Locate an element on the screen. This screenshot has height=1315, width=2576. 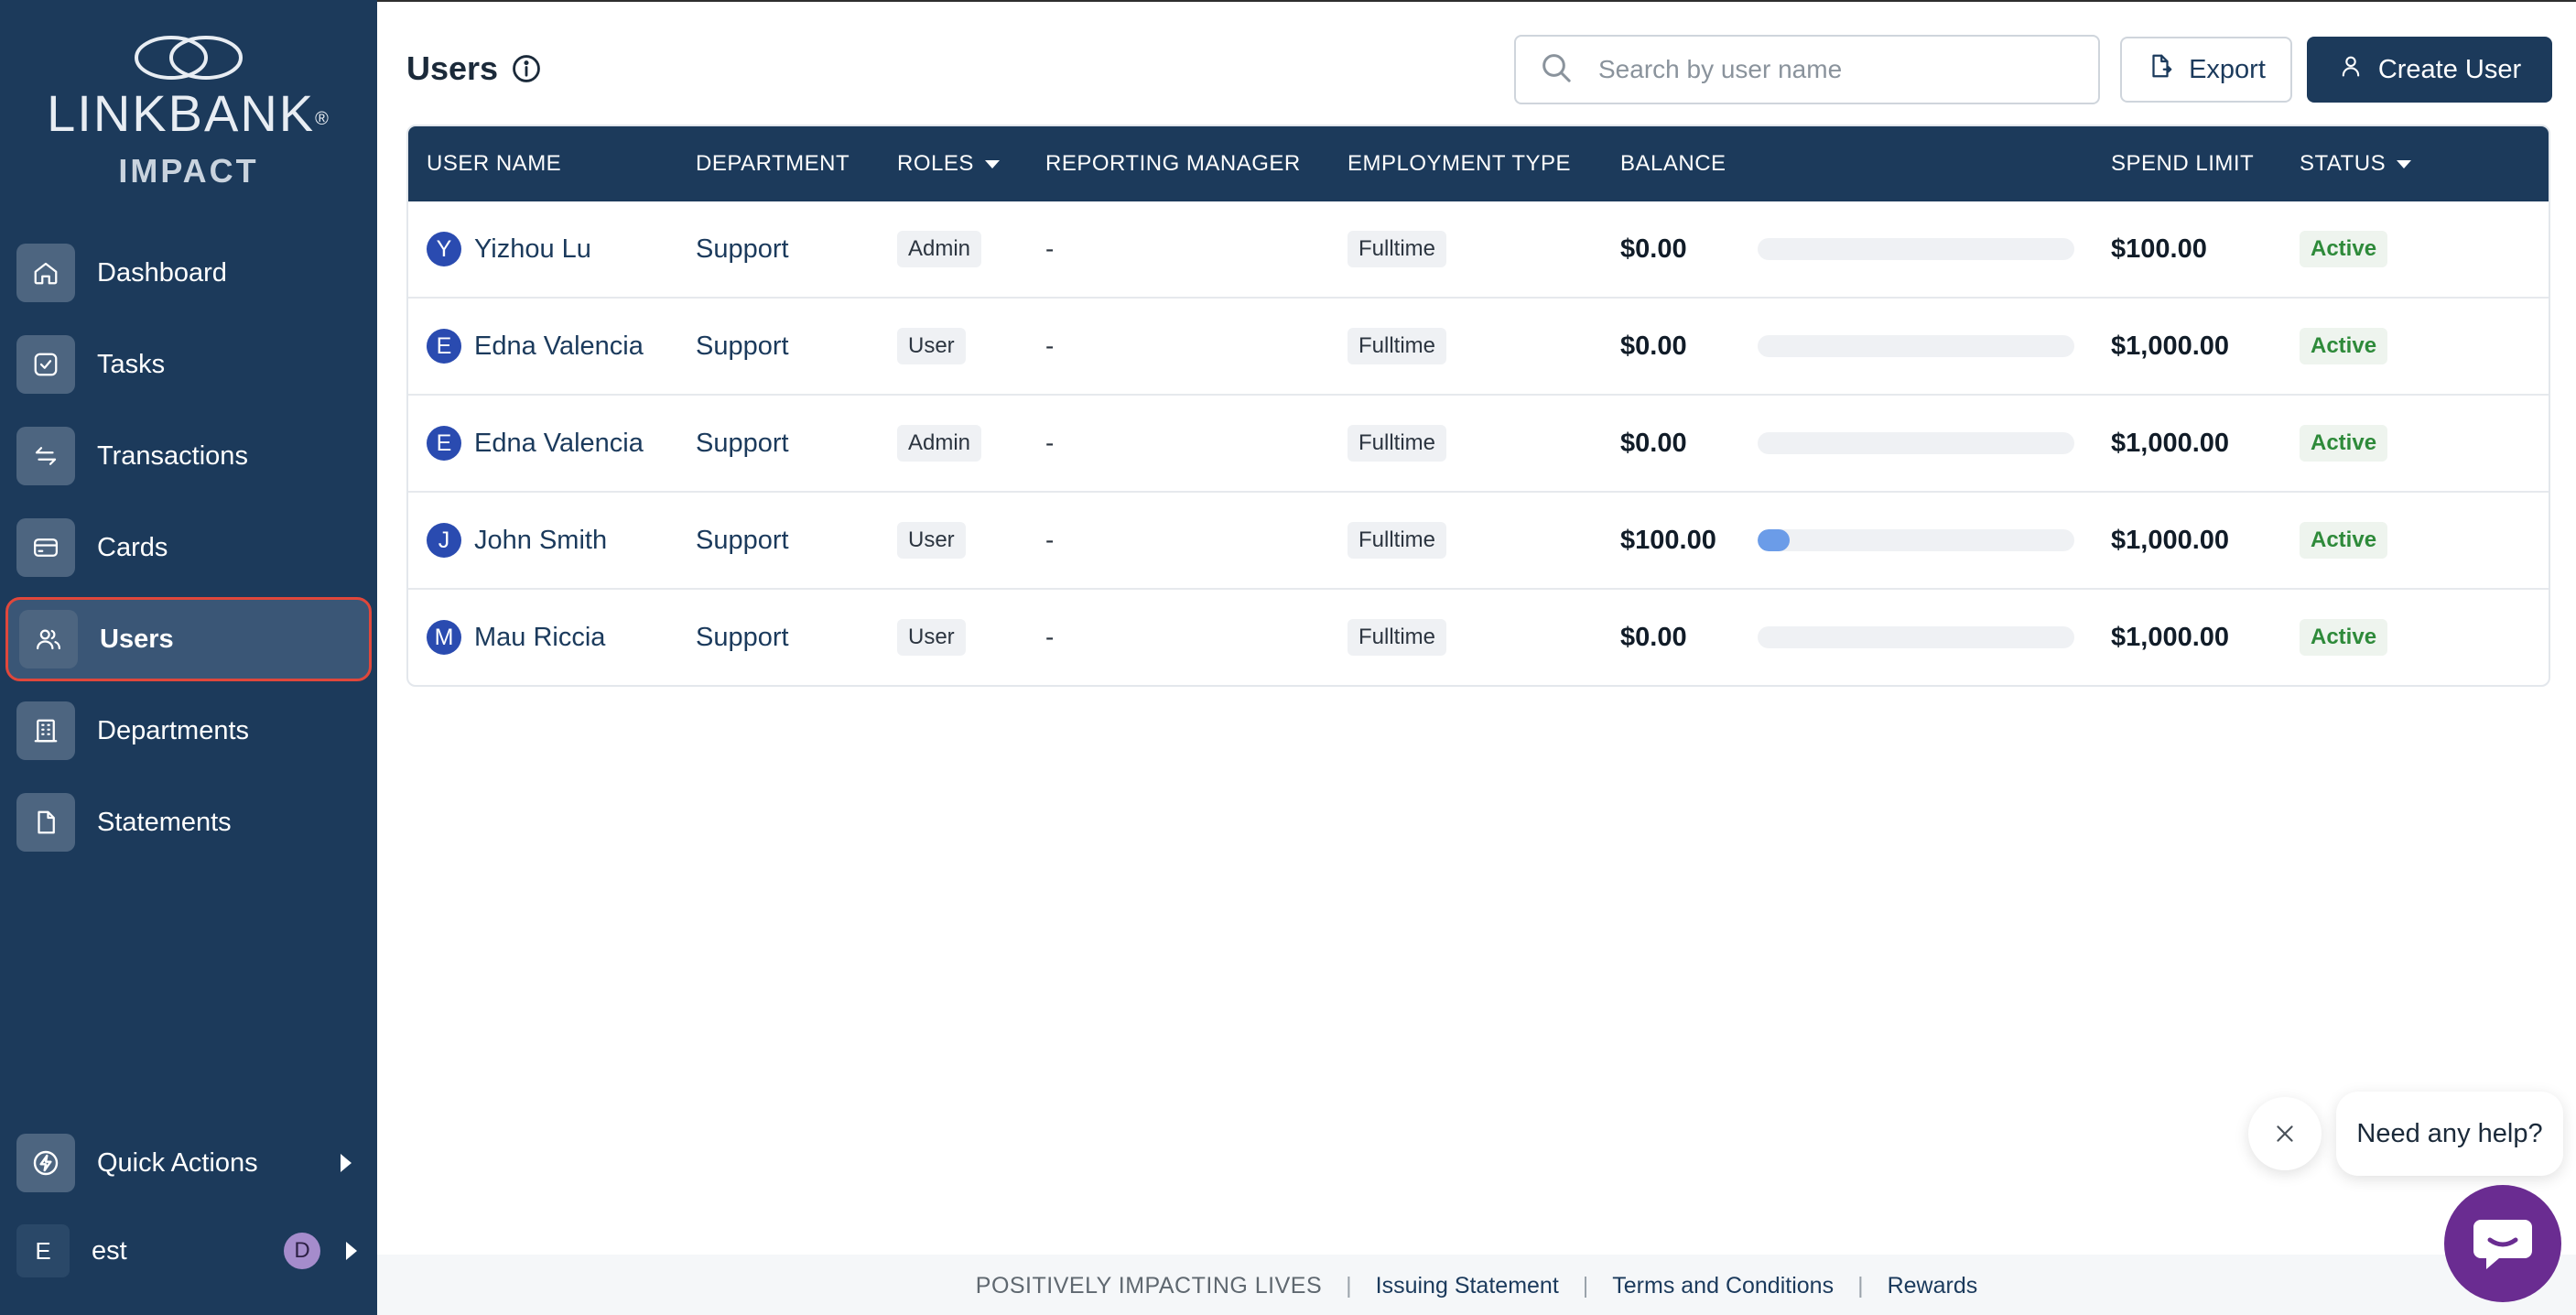
create-user-button: Create User is located at coordinates (2429, 70).